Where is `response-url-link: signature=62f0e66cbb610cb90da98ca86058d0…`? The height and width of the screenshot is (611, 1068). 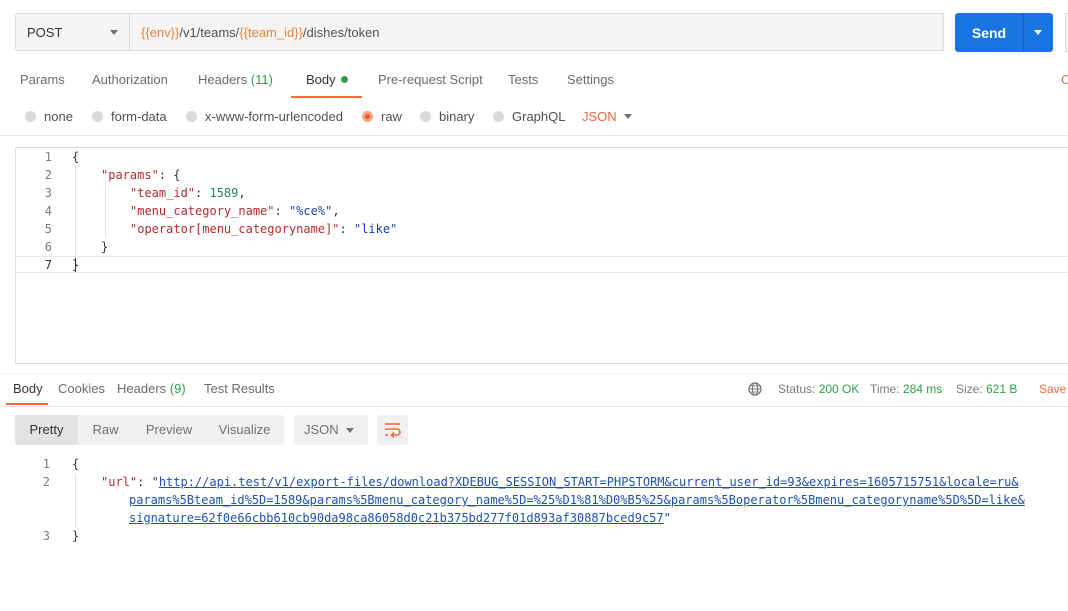
response-url-link: signature=62f0e66cbb610cb90da98ca86058d0… is located at coordinates (396, 518).